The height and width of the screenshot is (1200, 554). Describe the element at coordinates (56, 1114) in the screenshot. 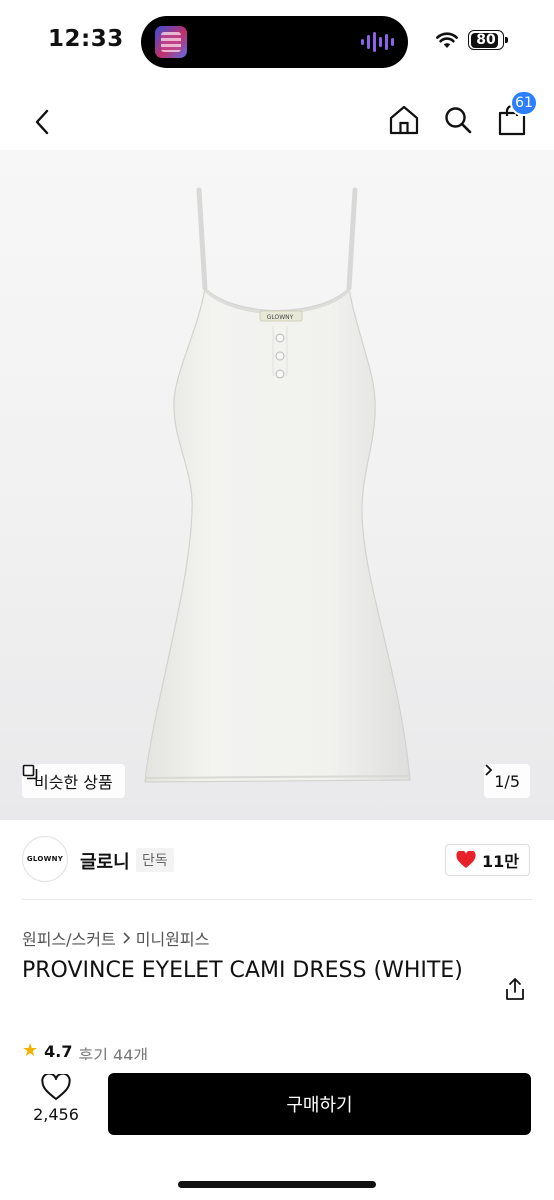

I see `wishlist-count: 2,456` at that location.